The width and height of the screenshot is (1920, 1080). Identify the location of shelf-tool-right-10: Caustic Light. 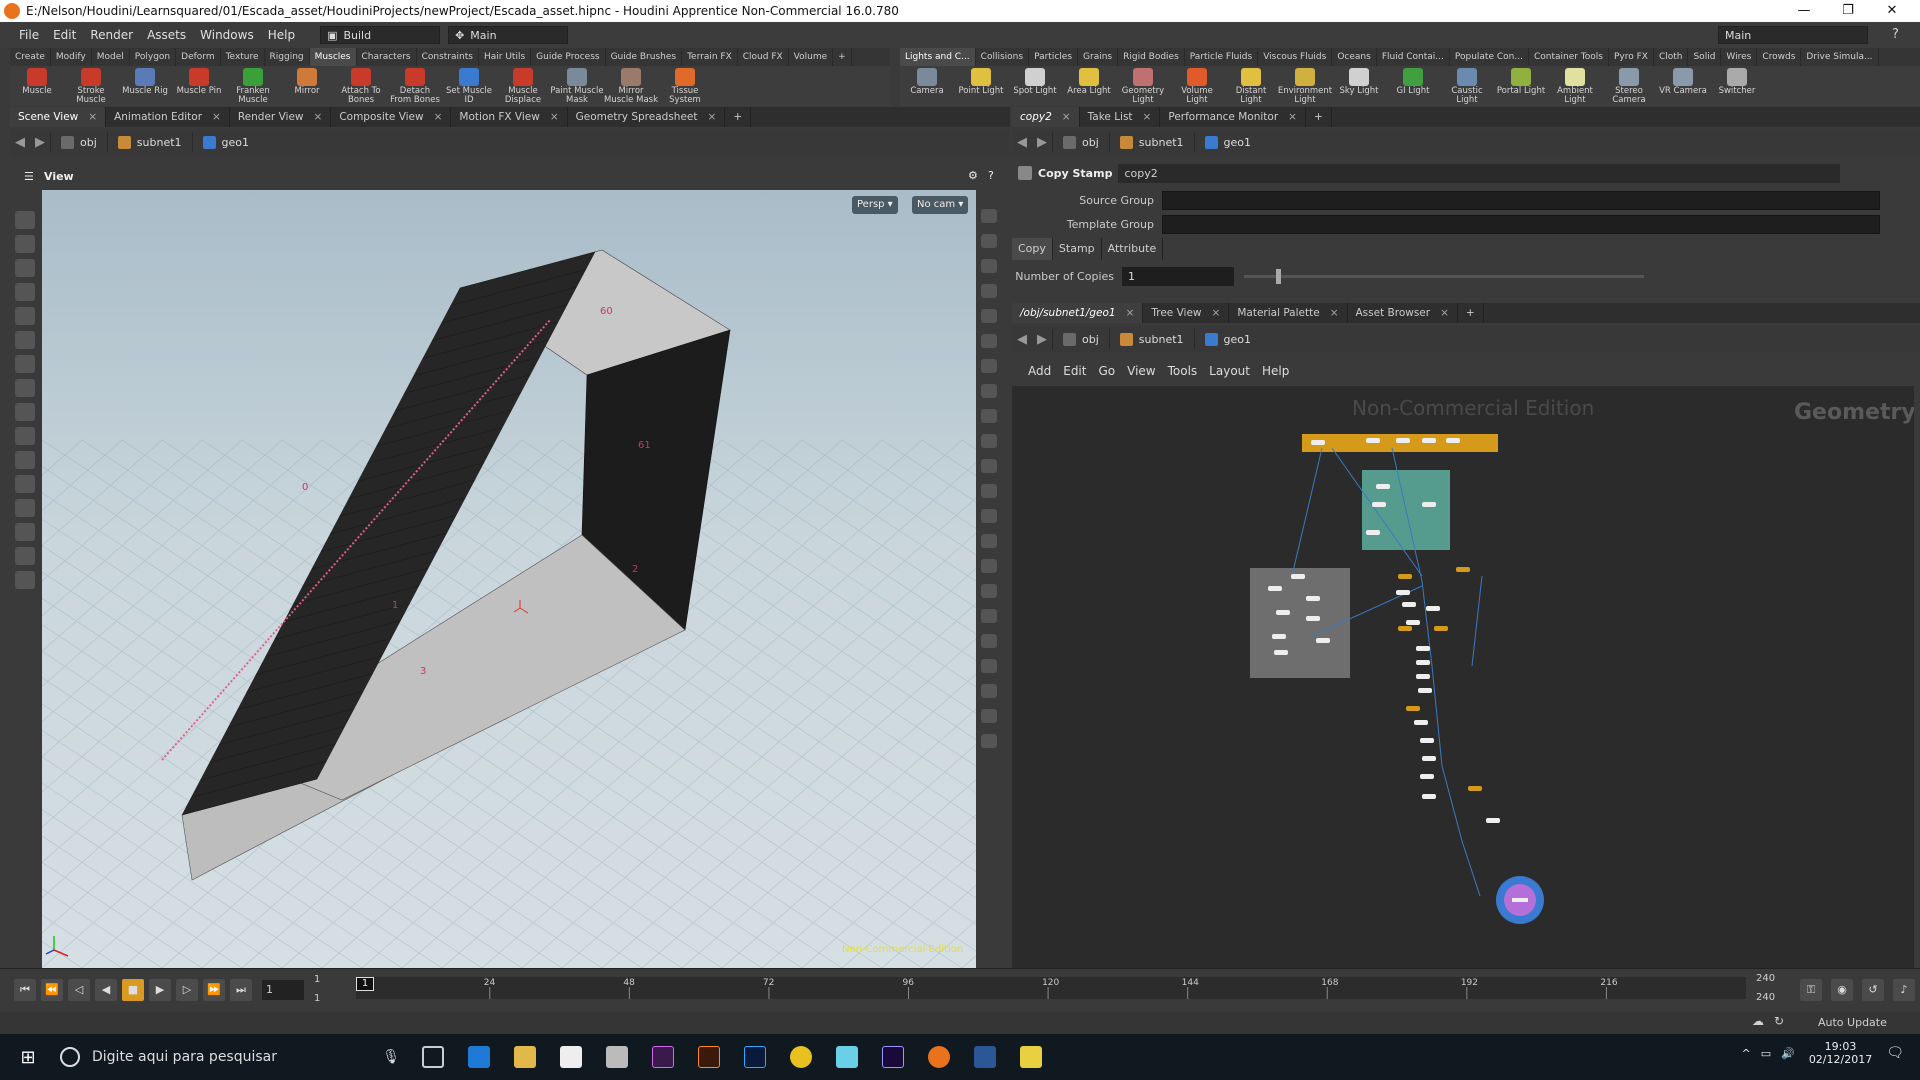
(1467, 86).